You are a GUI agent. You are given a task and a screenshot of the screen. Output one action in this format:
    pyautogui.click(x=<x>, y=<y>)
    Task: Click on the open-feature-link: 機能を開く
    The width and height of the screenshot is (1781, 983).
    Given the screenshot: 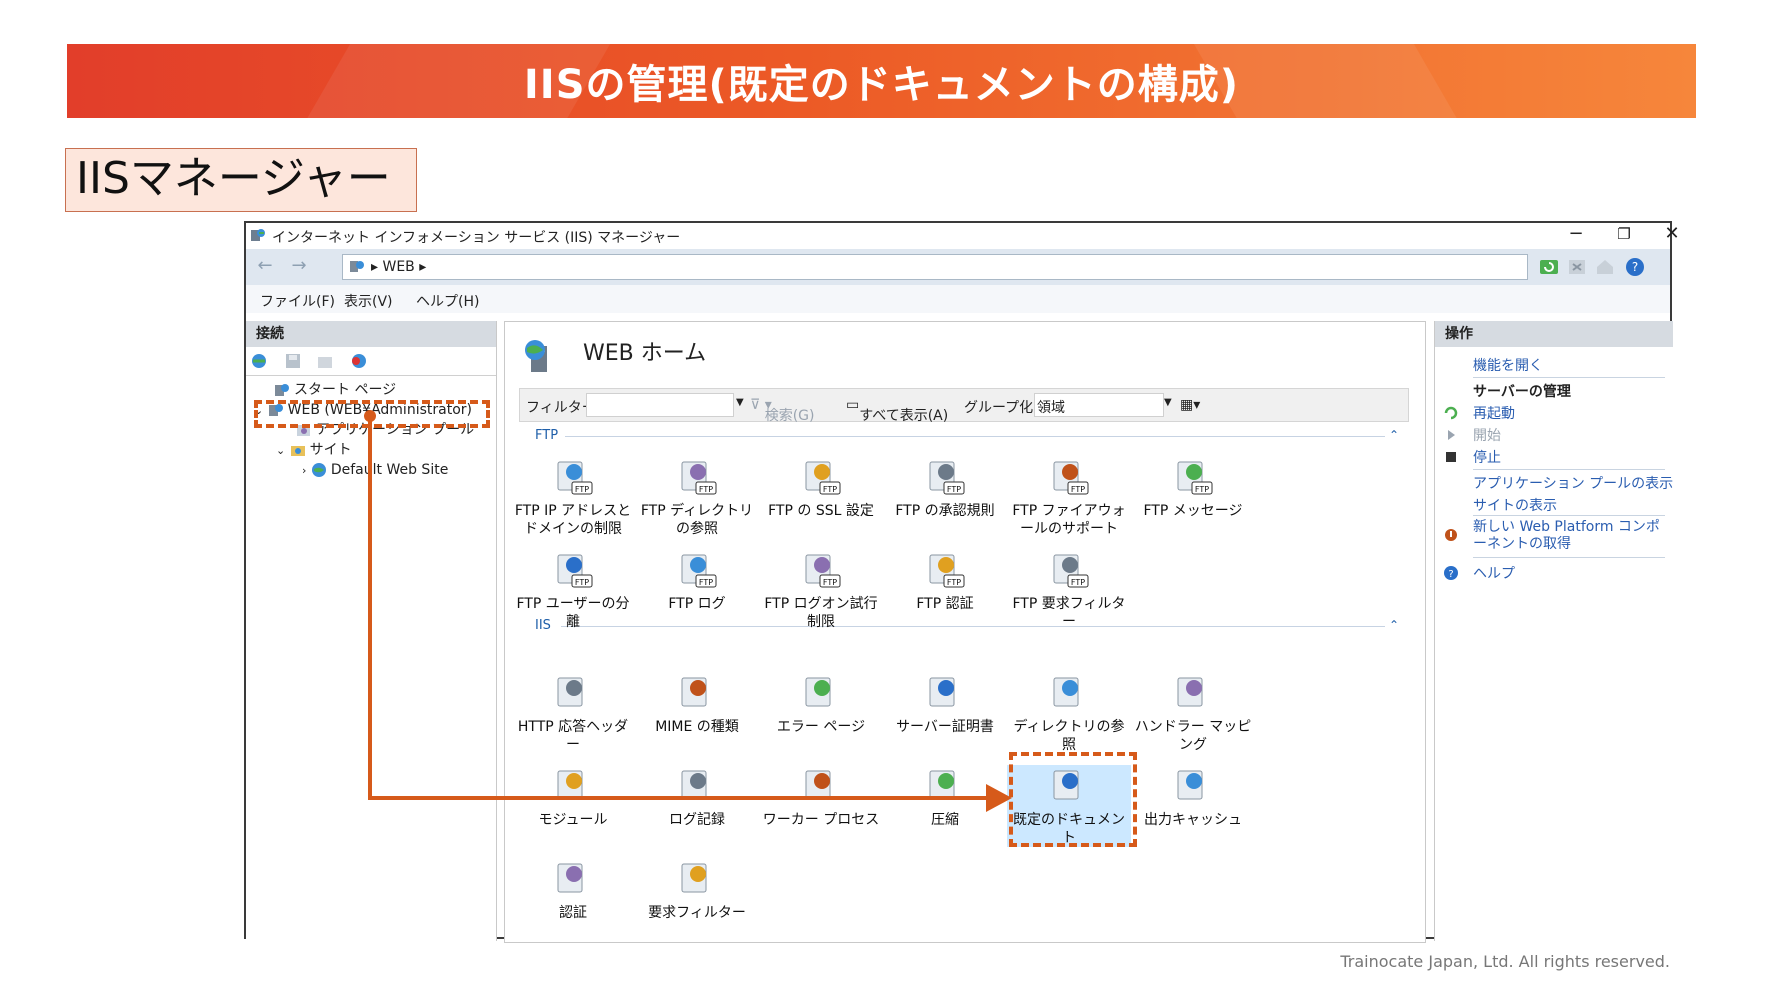 What is the action you would take?
    pyautogui.click(x=1508, y=365)
    